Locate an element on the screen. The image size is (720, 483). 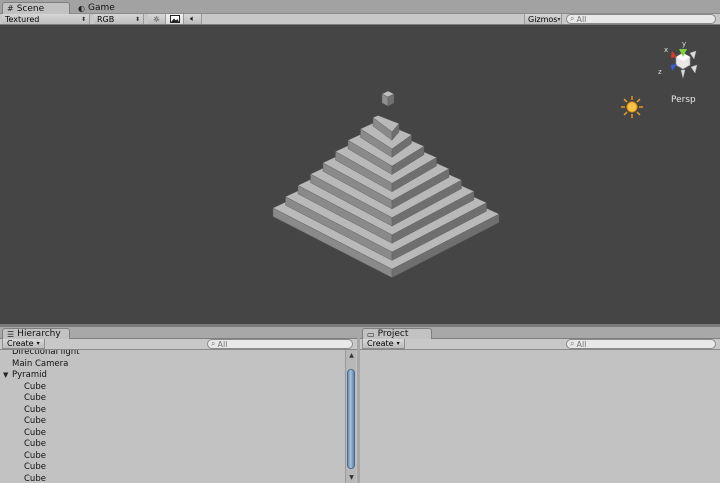
gizmo-y-label: y is located at coordinates (684, 44).